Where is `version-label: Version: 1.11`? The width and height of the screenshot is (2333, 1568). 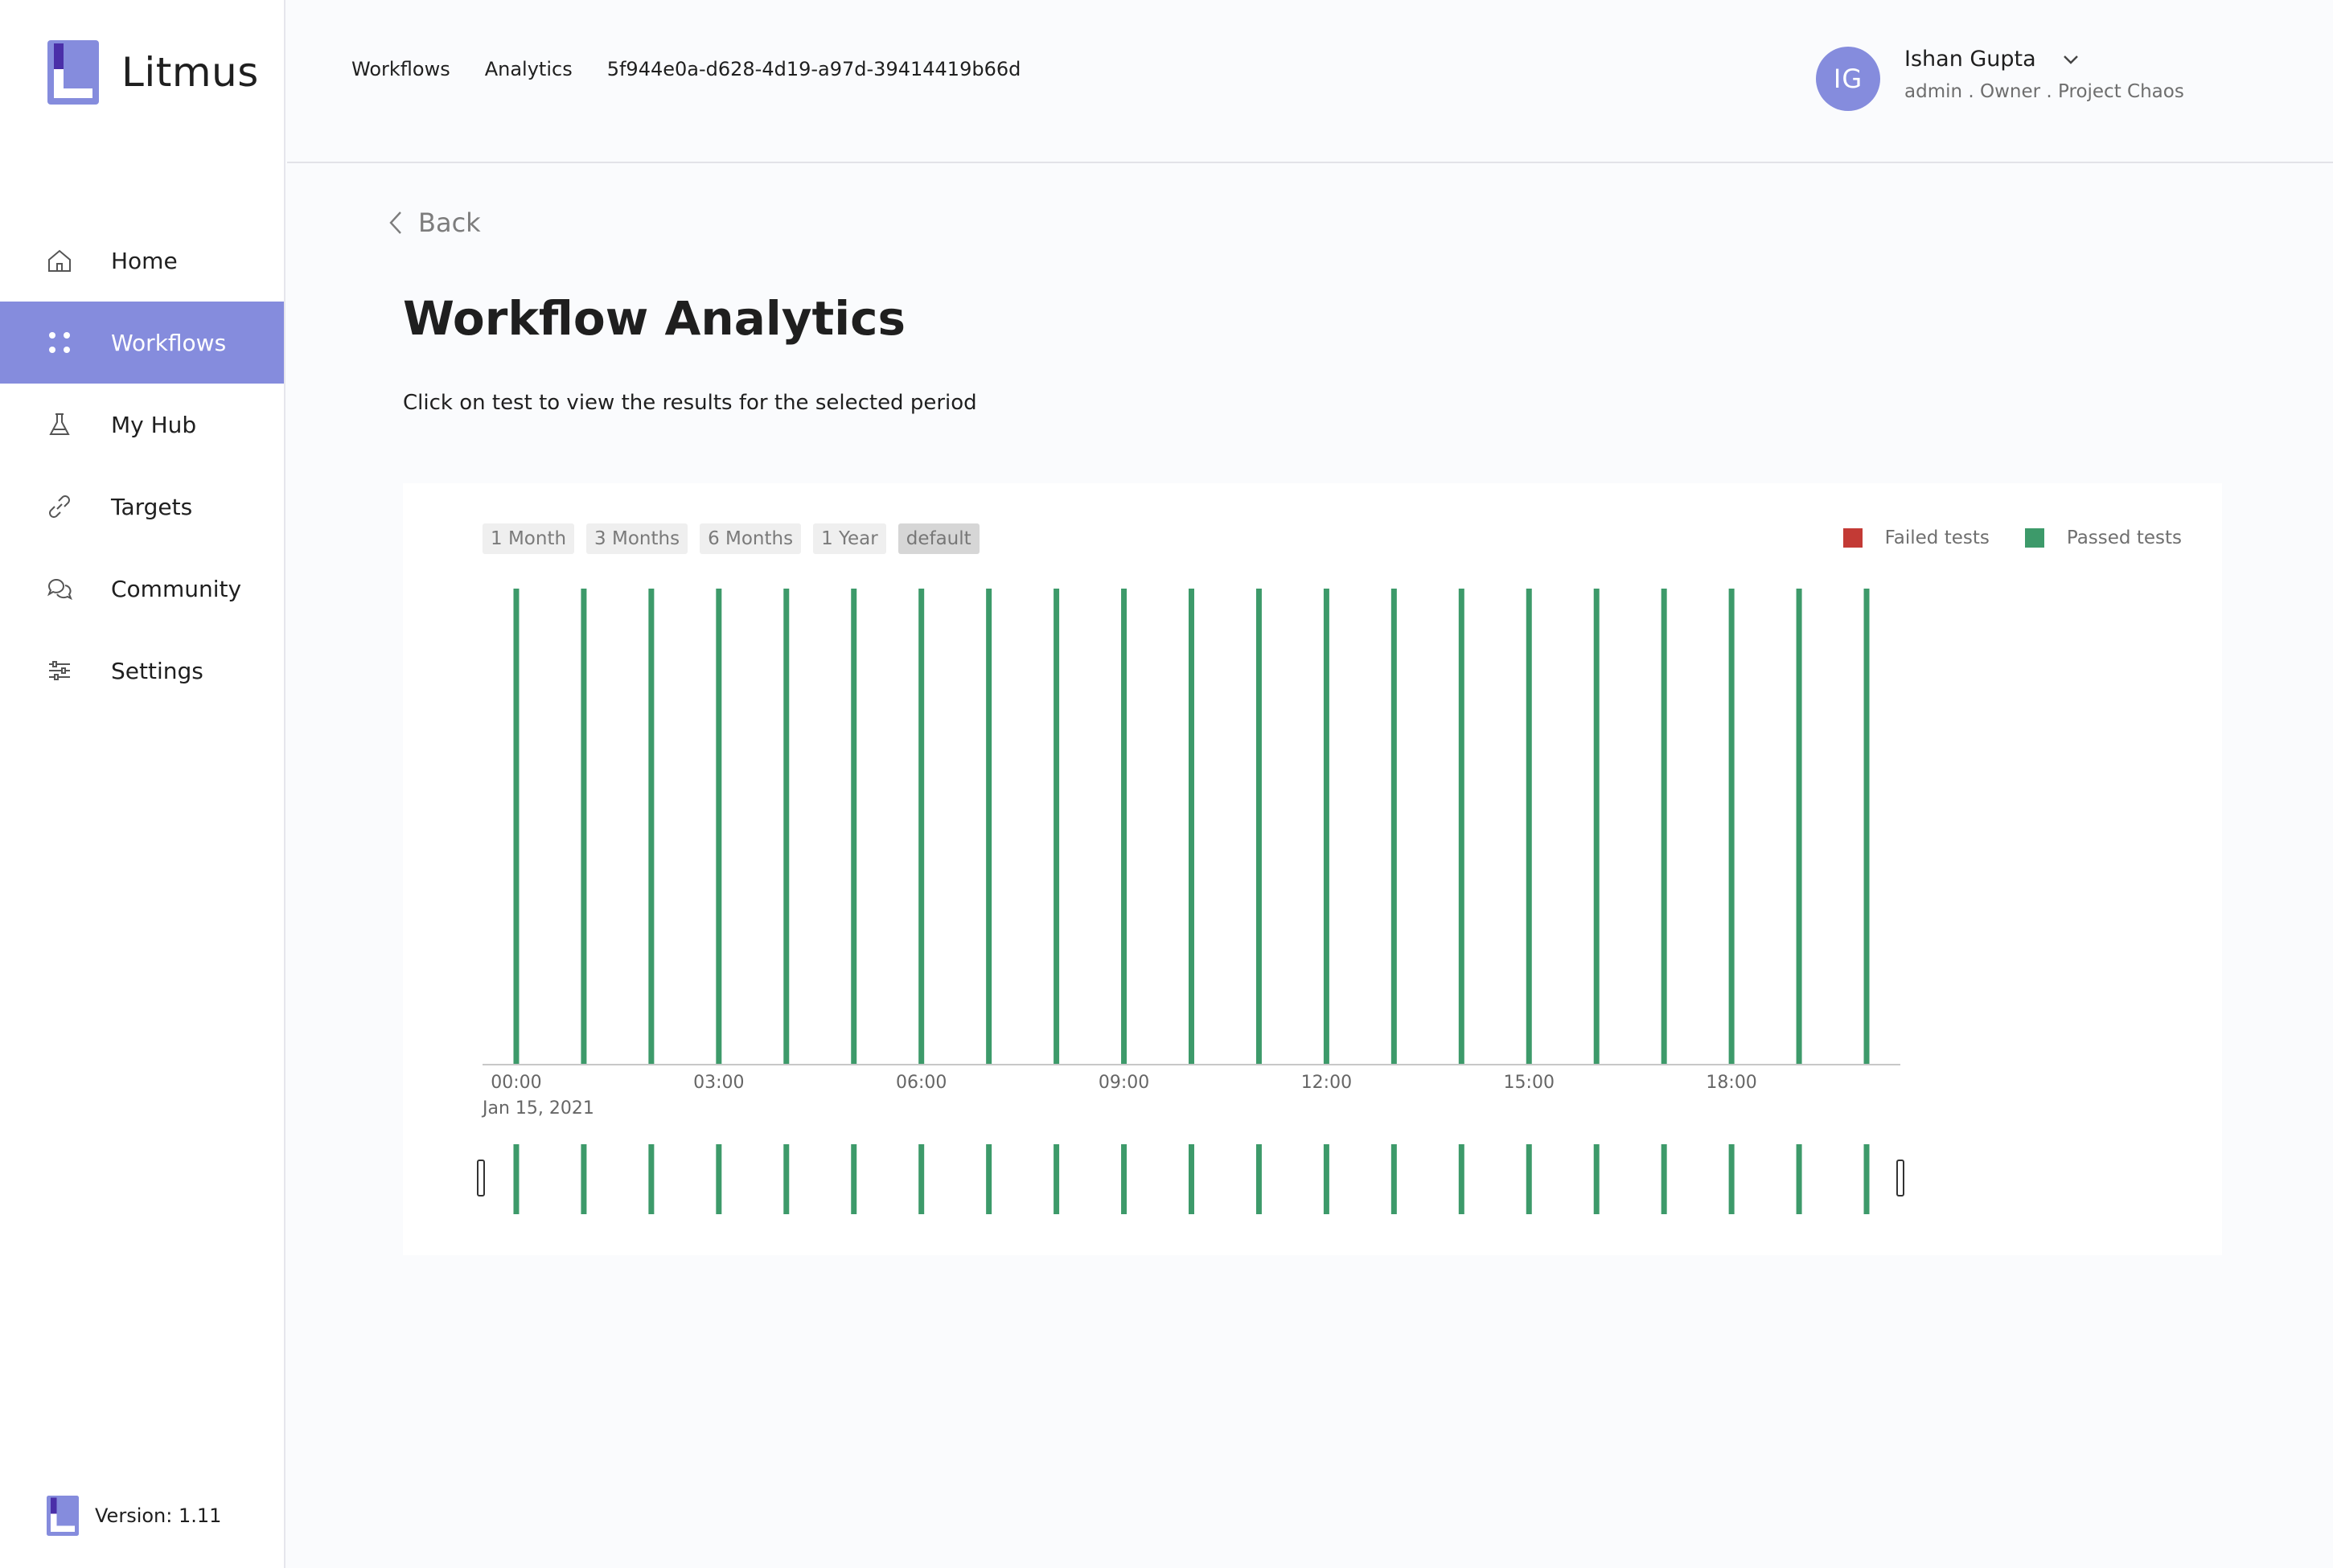
version-label: Version: 1.11 is located at coordinates (159, 1515).